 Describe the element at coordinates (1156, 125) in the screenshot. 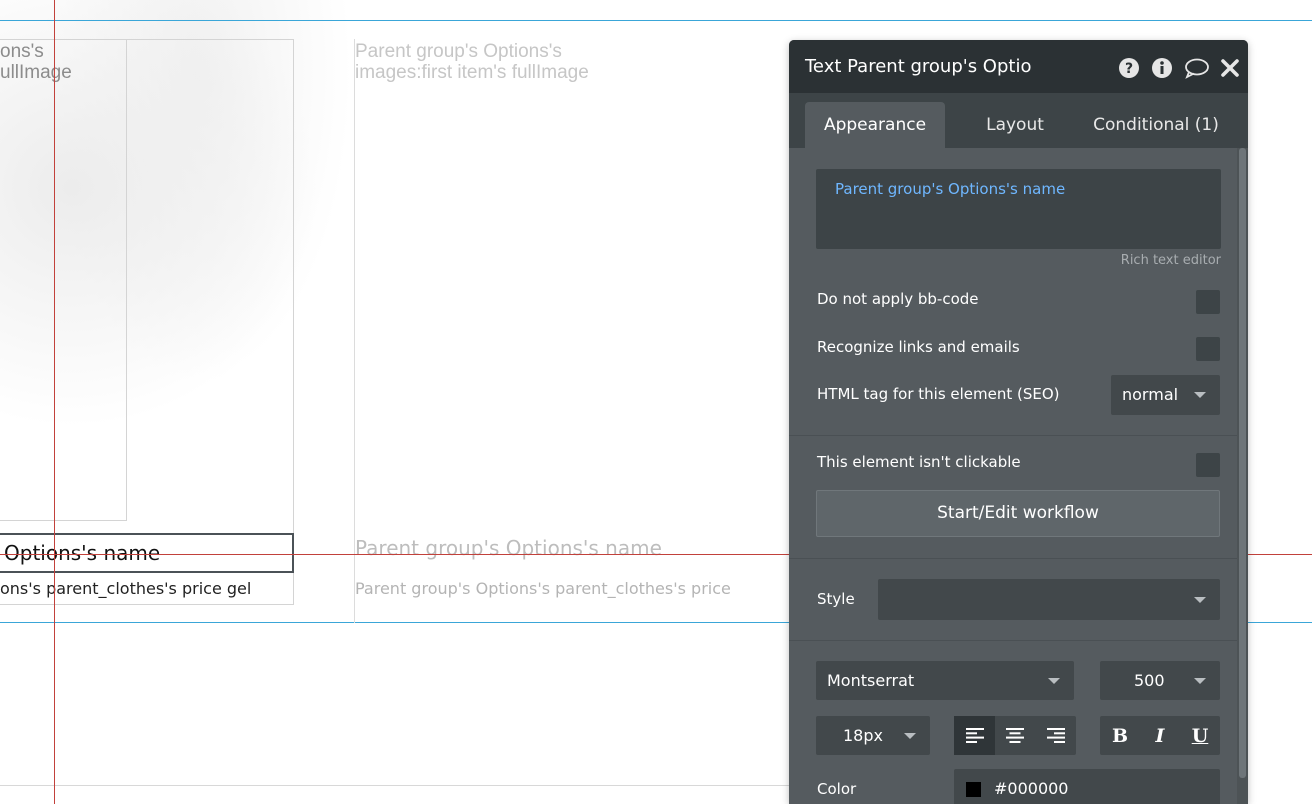

I see `tab-conditional: Conditional (1)` at that location.